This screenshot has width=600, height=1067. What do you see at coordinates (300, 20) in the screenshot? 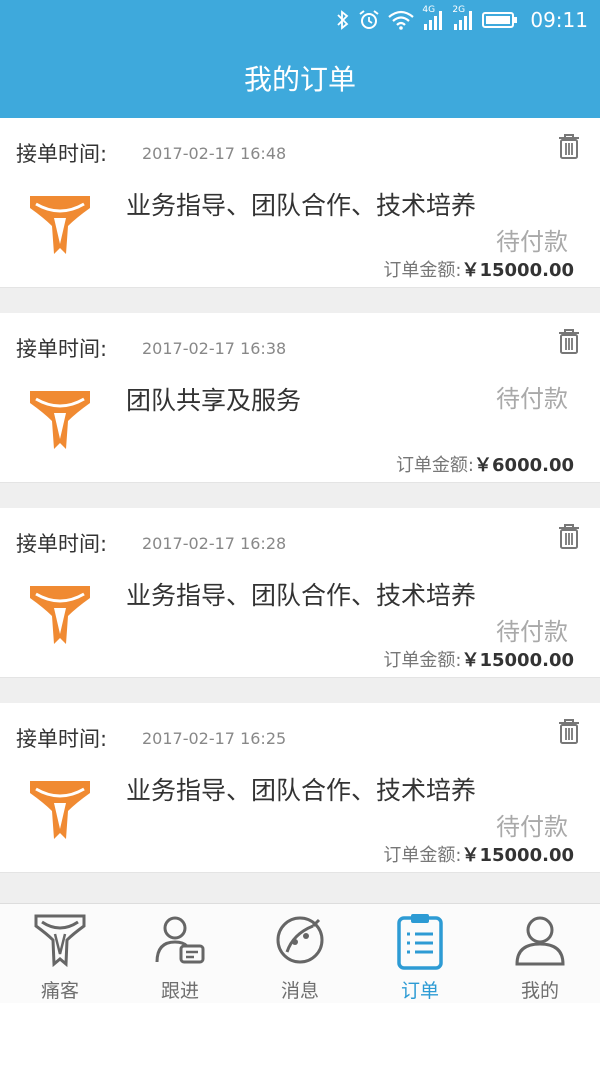
I see `status-bar: 4G 2G 09:11` at bounding box center [300, 20].